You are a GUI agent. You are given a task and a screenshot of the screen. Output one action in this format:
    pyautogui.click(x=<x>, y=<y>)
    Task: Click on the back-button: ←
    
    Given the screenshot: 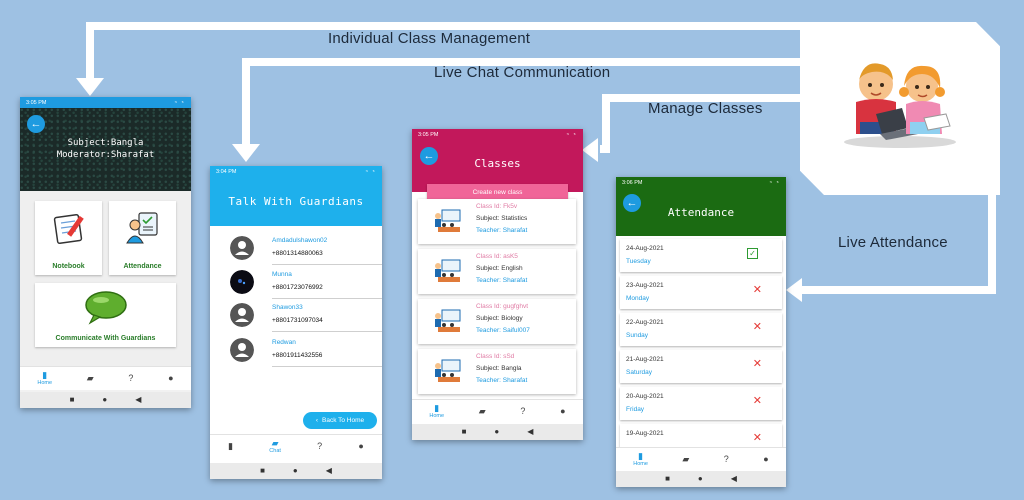 What is the action you would take?
    pyautogui.click(x=36, y=124)
    